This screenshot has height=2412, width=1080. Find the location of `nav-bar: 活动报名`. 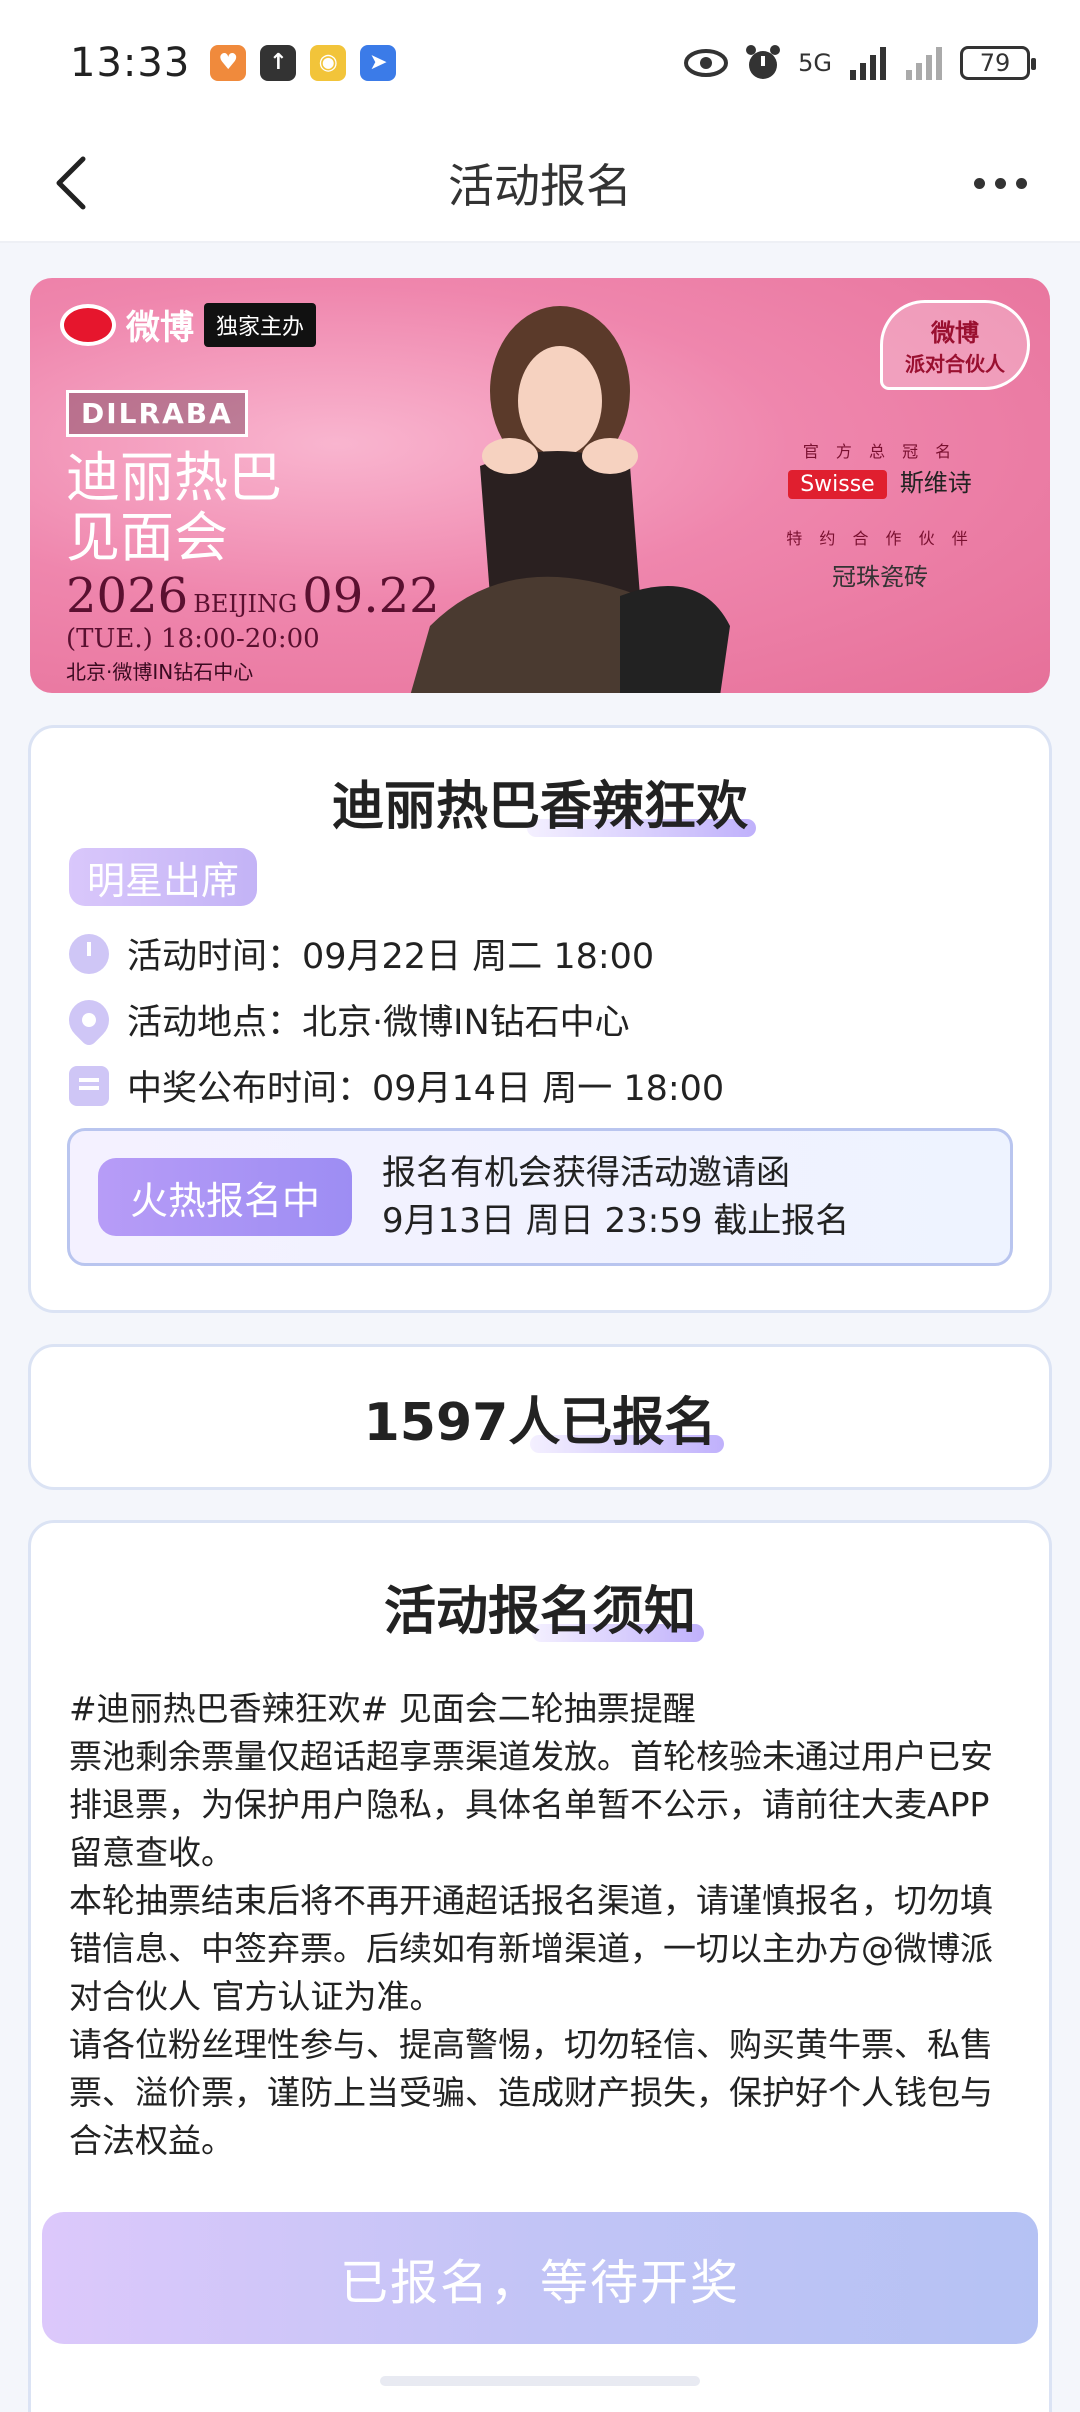

nav-bar: 活动报名 is located at coordinates (540, 184).